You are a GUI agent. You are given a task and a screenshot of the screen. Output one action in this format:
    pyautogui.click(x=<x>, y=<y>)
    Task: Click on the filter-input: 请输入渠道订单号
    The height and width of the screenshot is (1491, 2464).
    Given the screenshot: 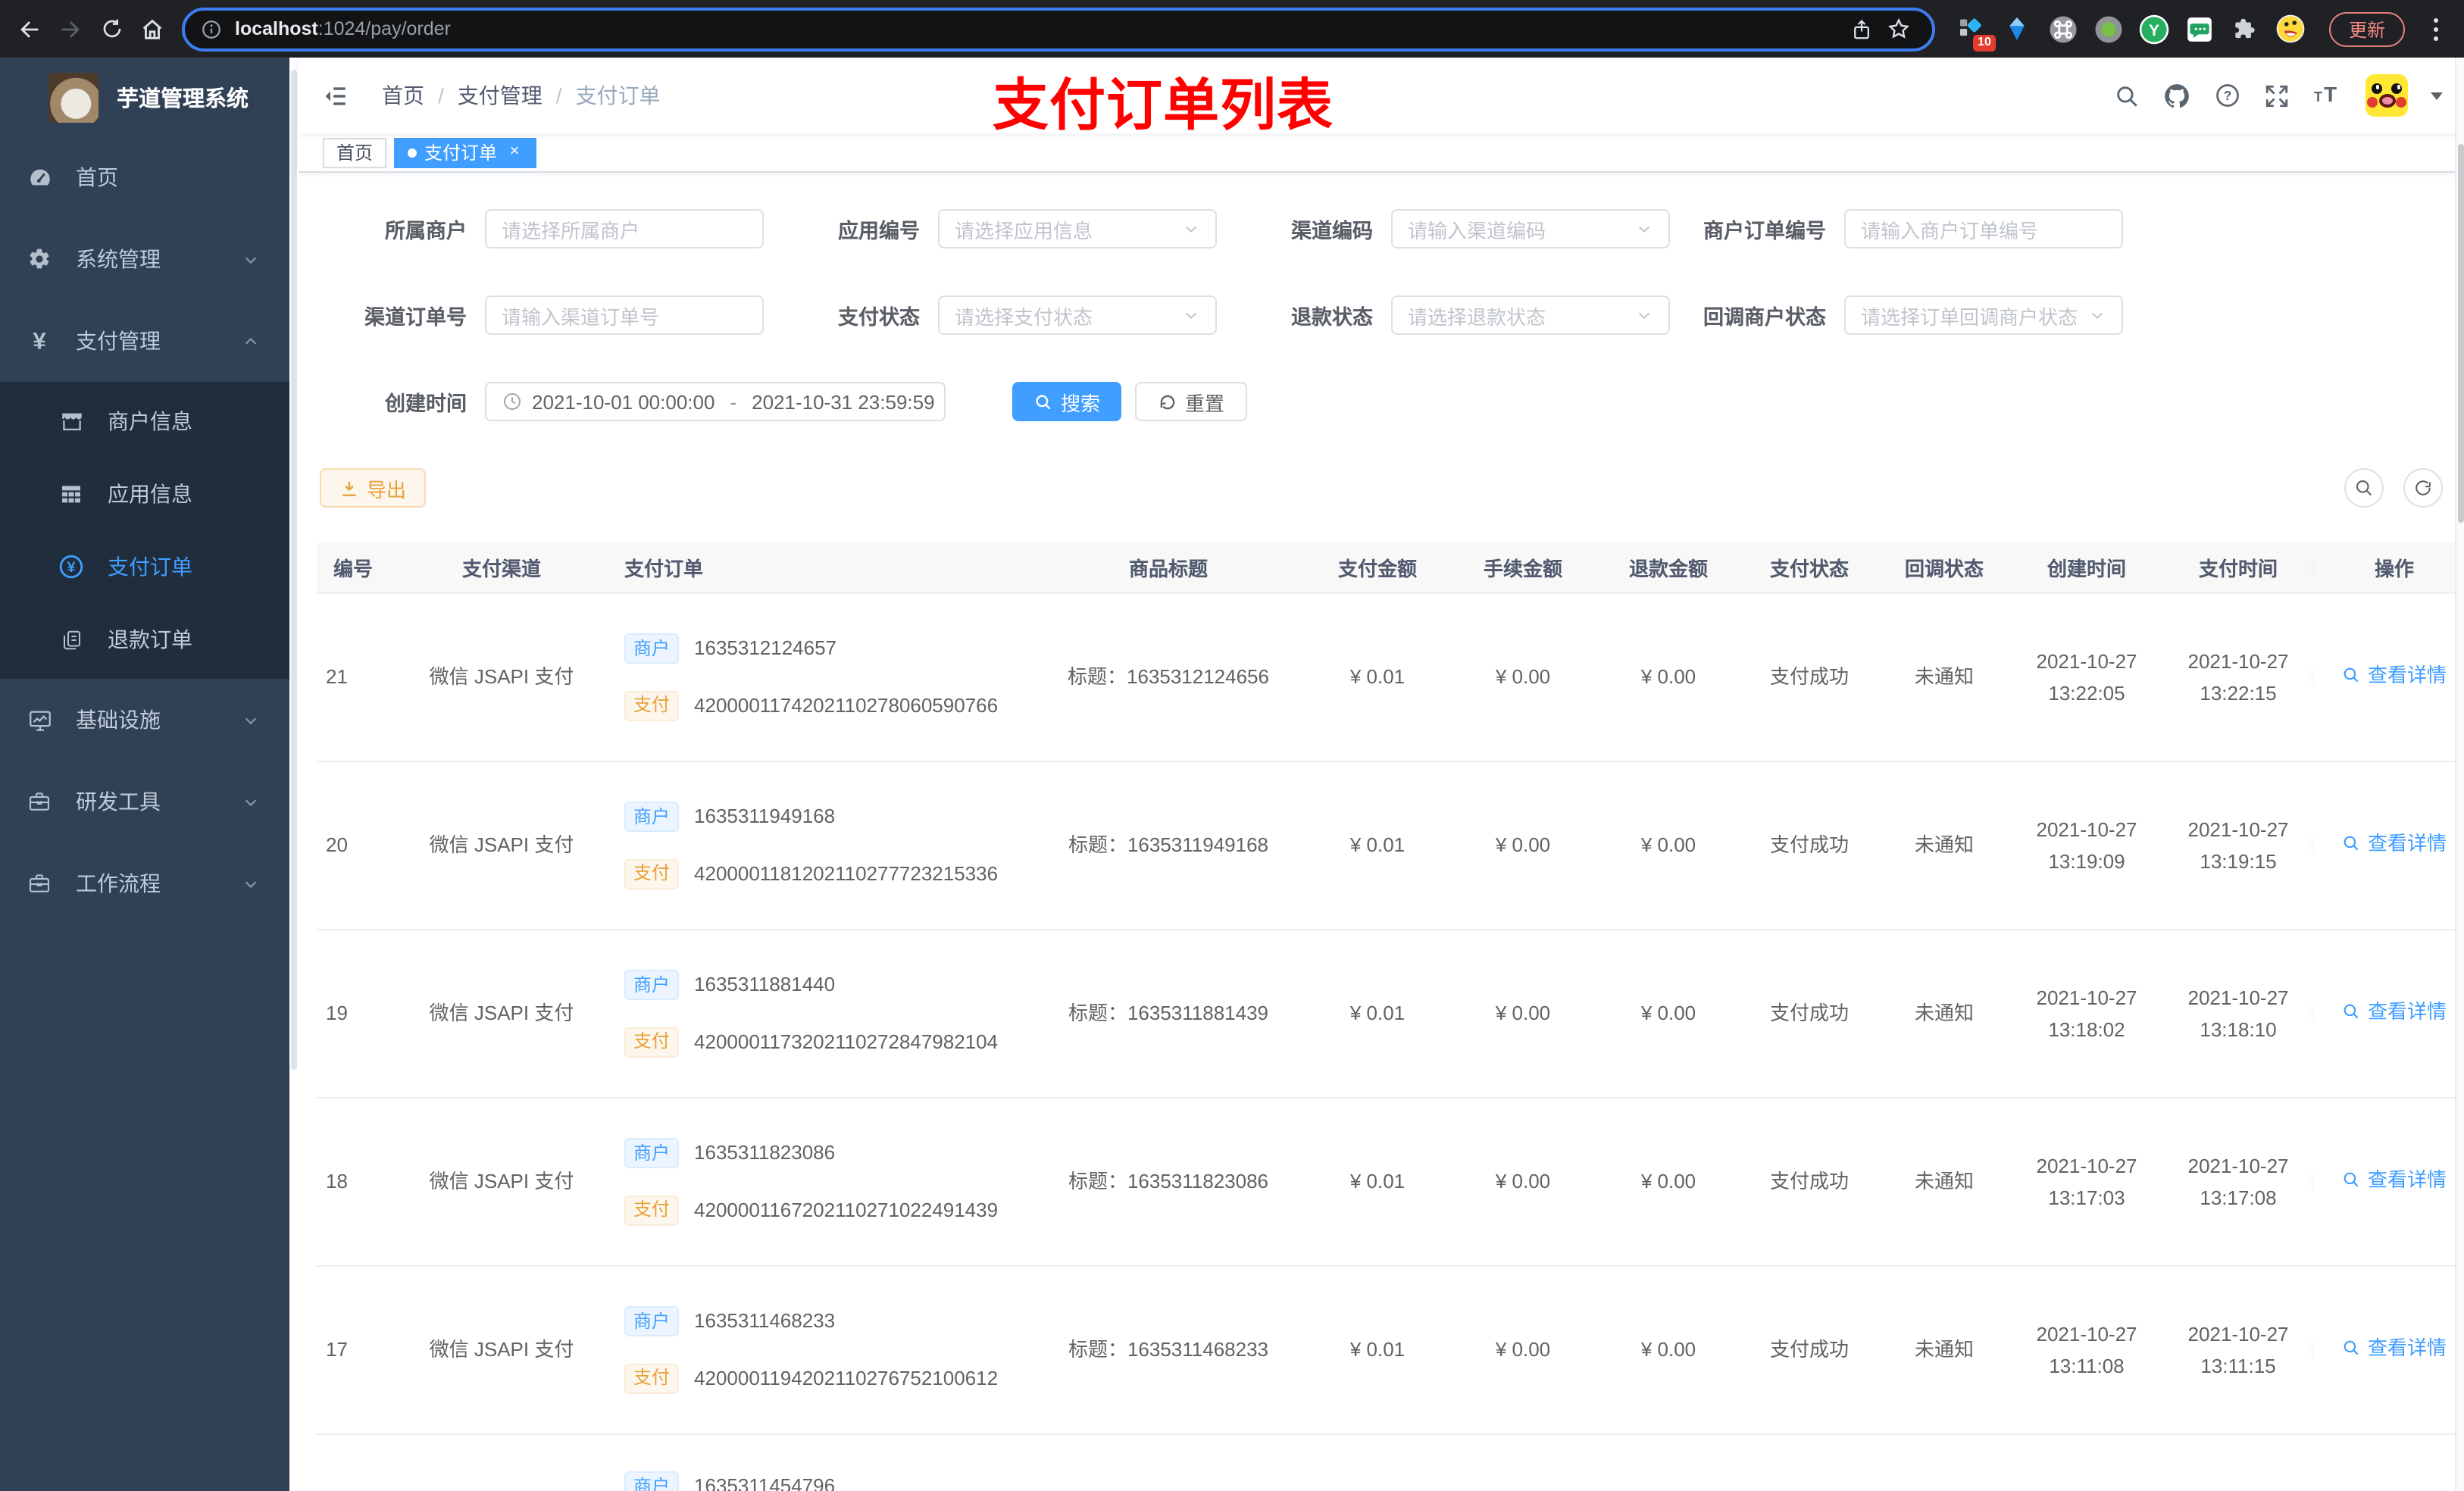 What is the action you would take?
    pyautogui.click(x=624, y=315)
    